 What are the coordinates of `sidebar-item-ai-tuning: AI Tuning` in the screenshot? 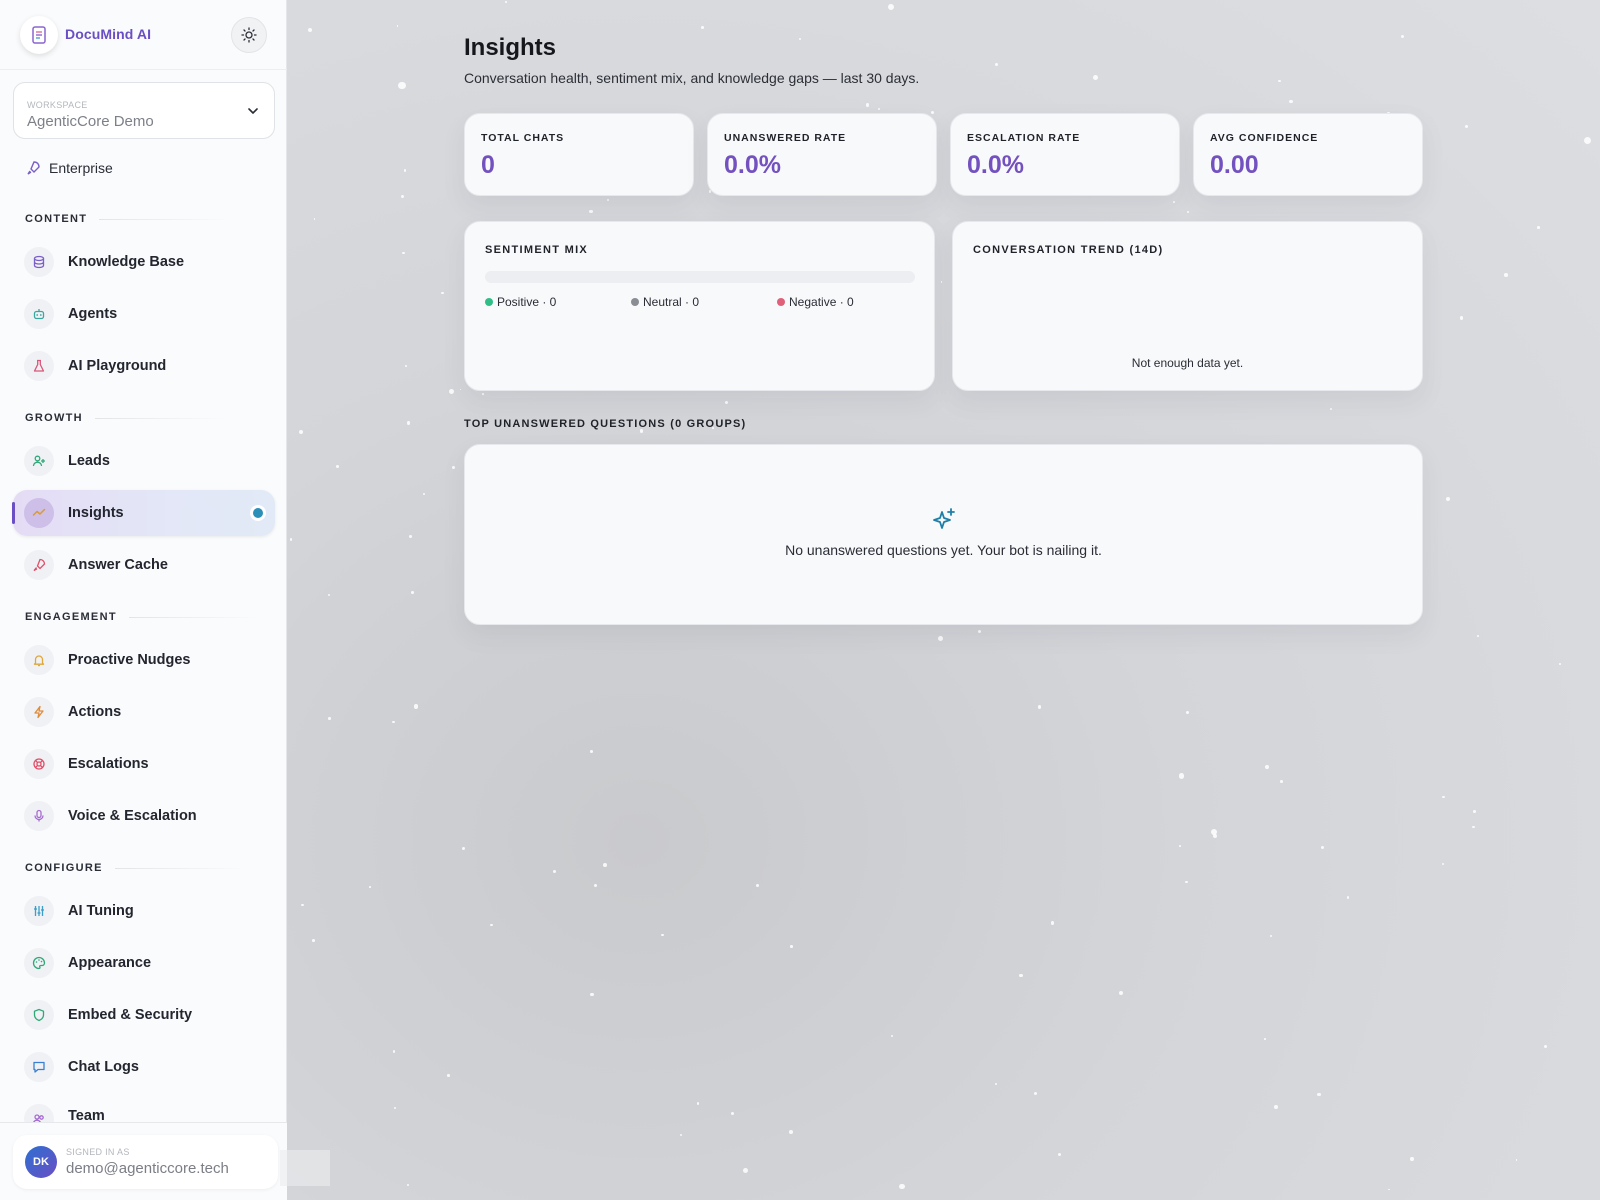 It's located at (144, 911).